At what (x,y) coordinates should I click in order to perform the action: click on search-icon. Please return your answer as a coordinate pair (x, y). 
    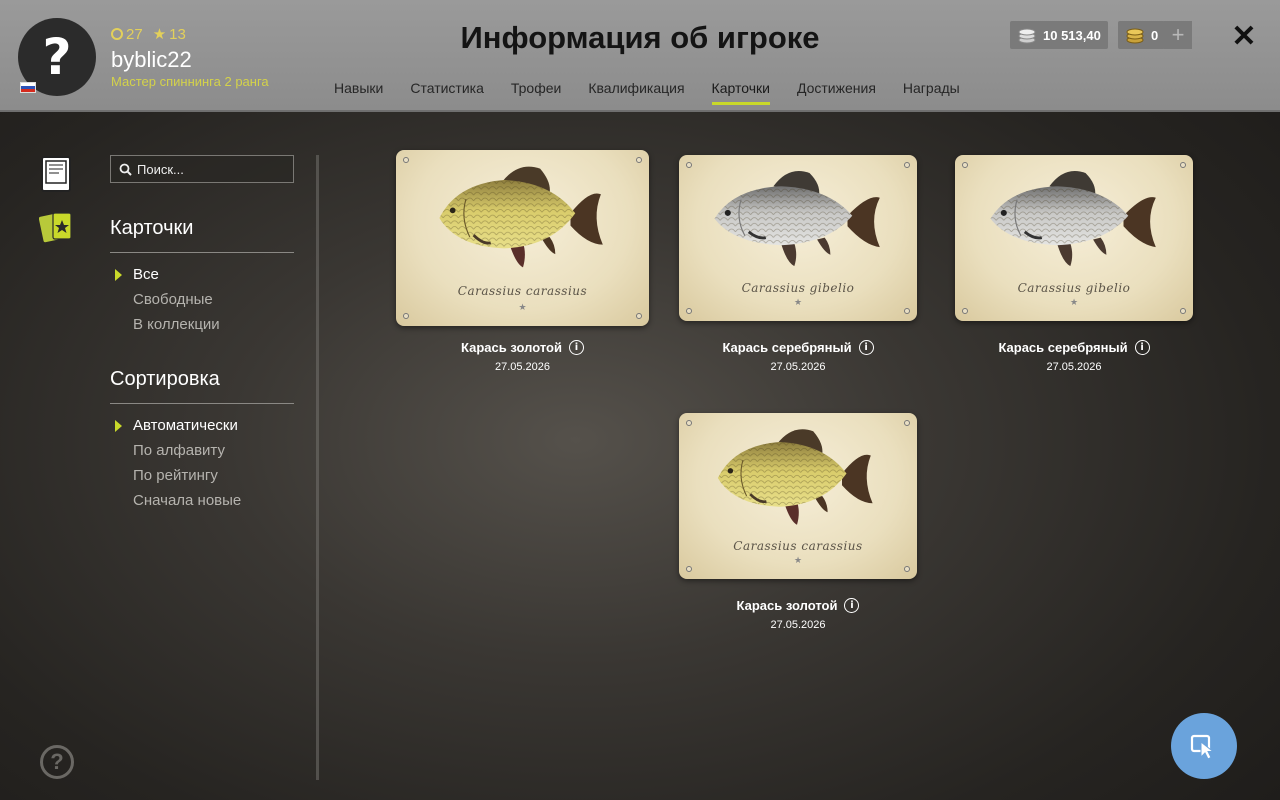
    Looking at the image, I should click on (125, 169).